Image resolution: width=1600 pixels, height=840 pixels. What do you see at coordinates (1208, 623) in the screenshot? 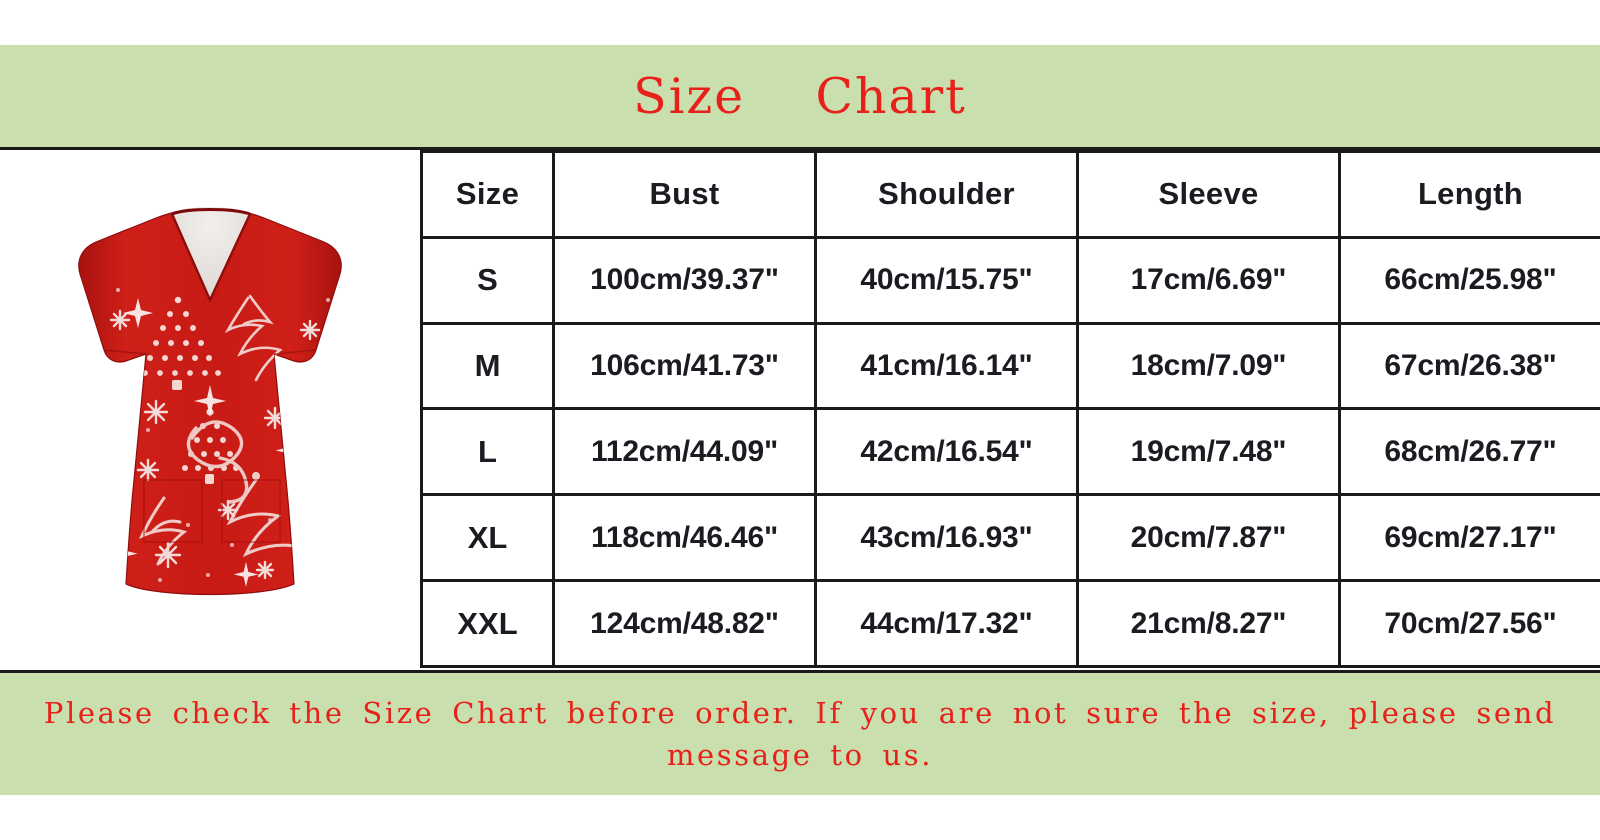
I see `cell-sleeve-xxl: 21cm/8.27"` at bounding box center [1208, 623].